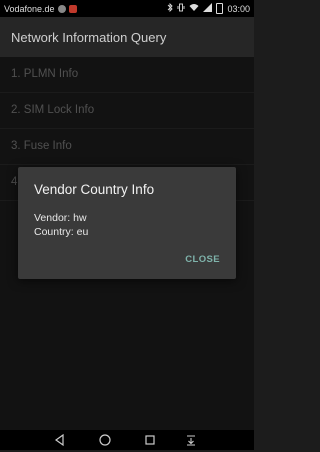 The image size is (320, 452). What do you see at coordinates (191, 440) in the screenshot?
I see `notification-shade-icon` at bounding box center [191, 440].